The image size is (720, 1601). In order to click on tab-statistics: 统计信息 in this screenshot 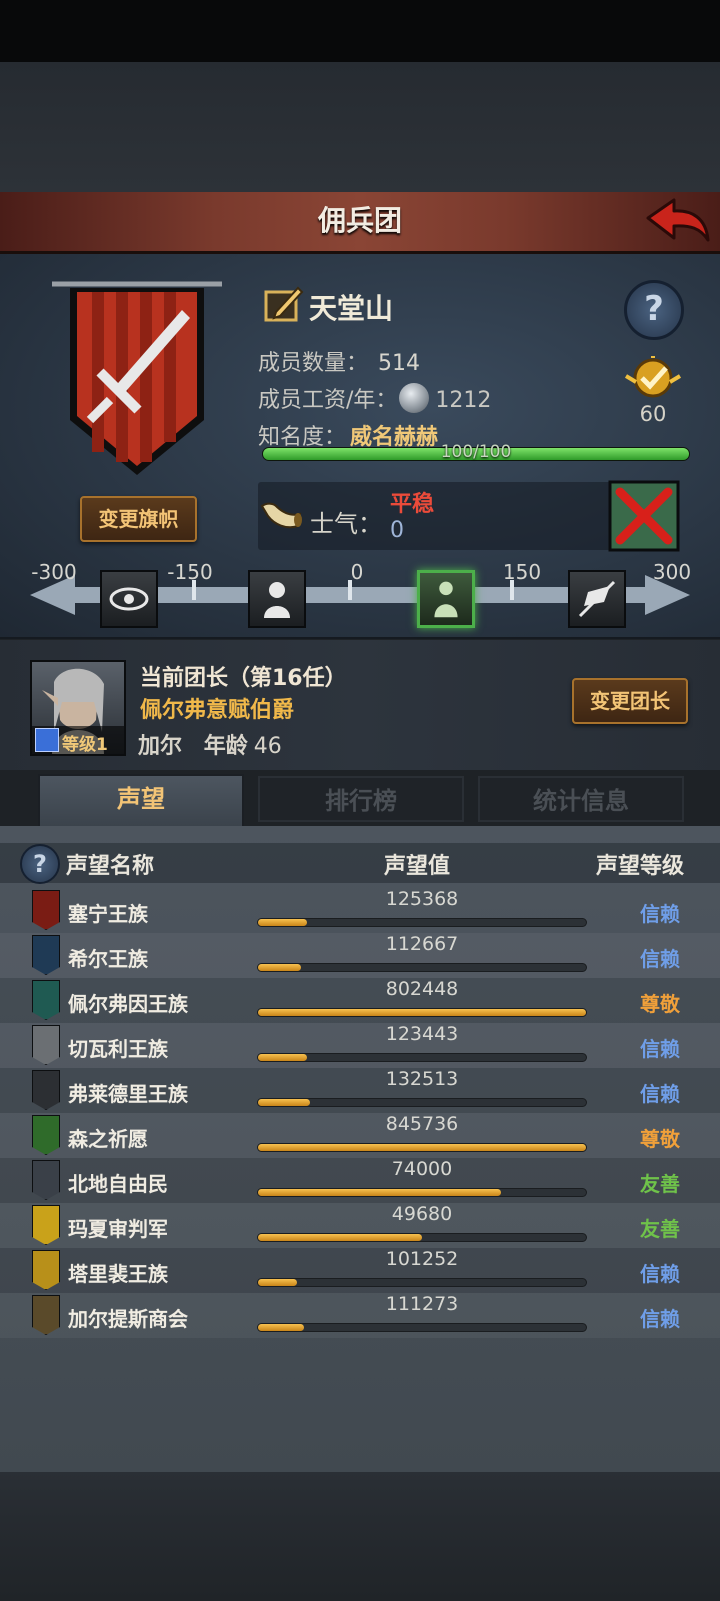, I will do `click(581, 799)`.